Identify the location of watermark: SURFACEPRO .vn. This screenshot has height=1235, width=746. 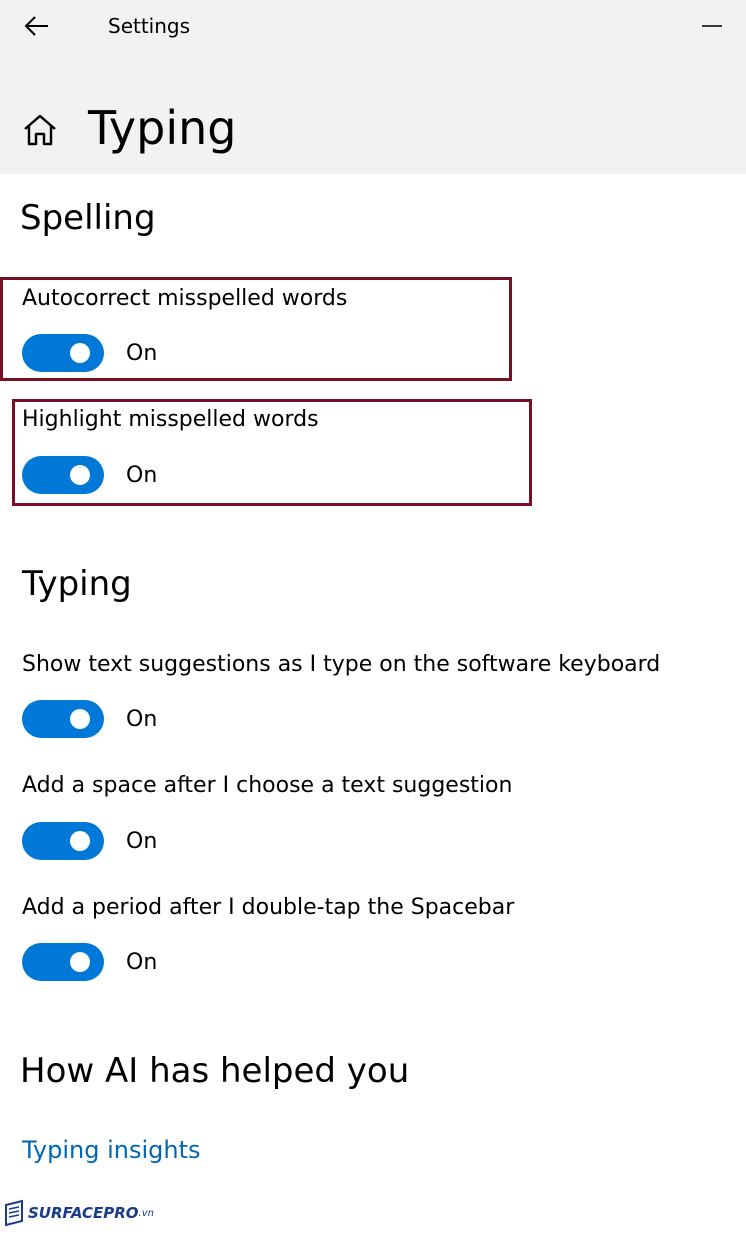
(79, 1213).